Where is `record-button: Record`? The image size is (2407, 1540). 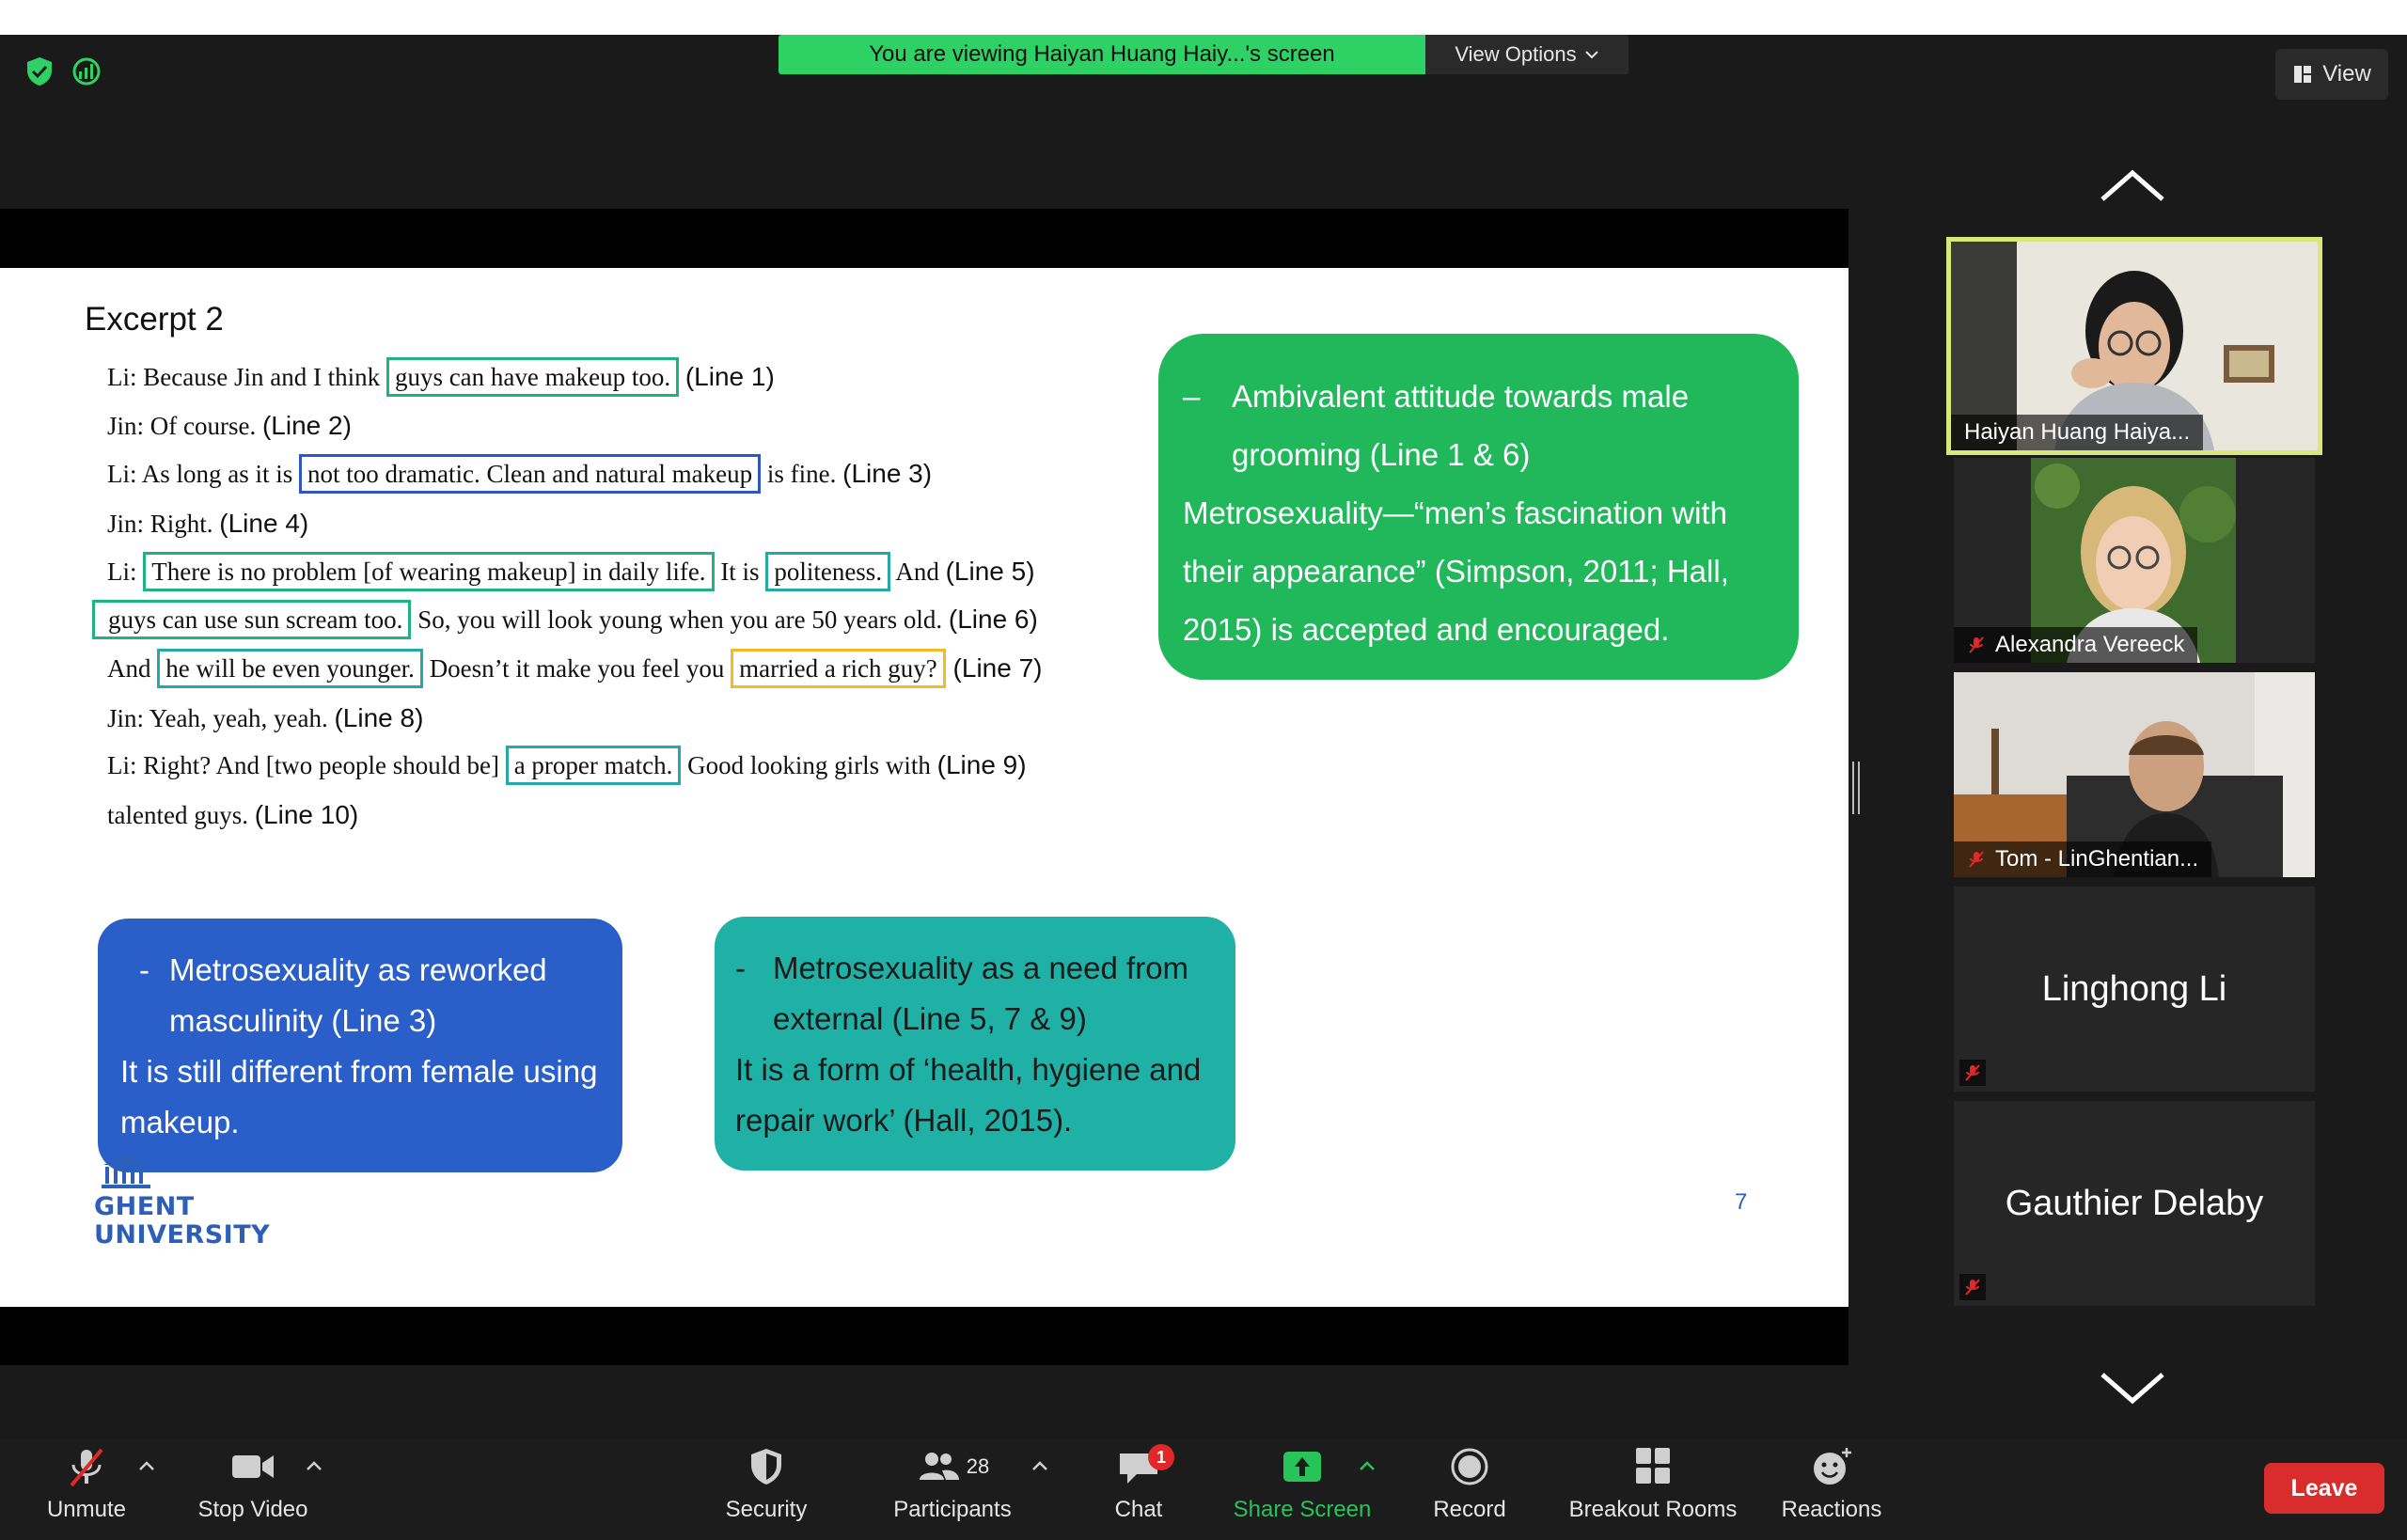
record-button: Record is located at coordinates (1469, 1489).